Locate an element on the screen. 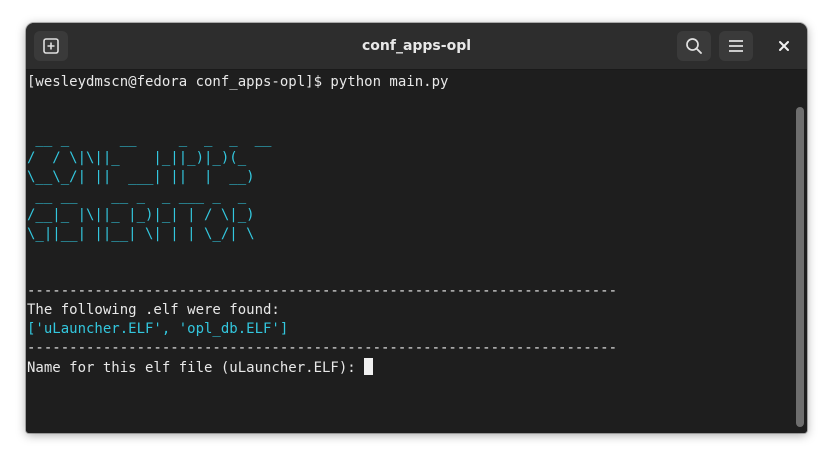  input-prompt-line: Name for this elf file (uLauncher.ELF): is located at coordinates (322, 367).